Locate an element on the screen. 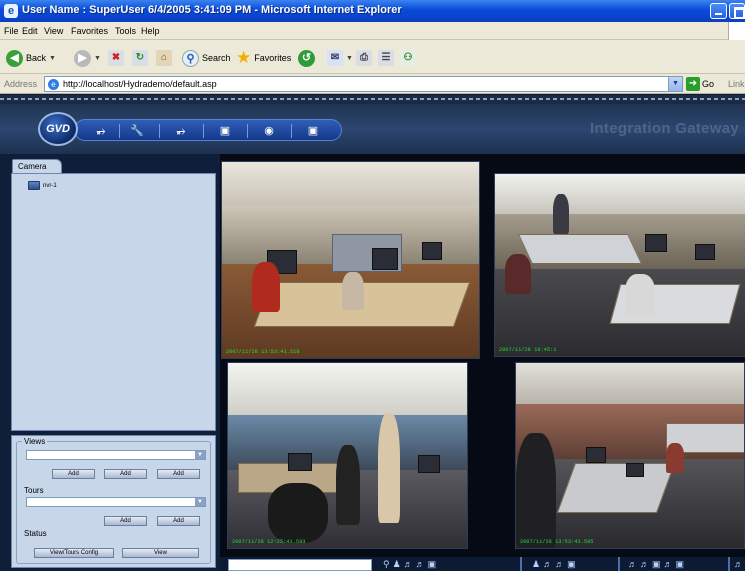 This screenshot has width=745, height=571. stop-button: ✖ is located at coordinates (116, 58).